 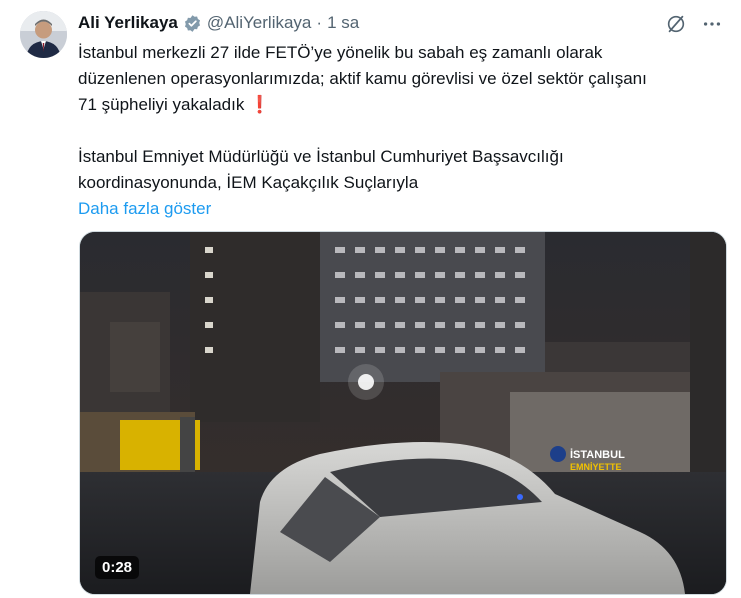 I want to click on video-duration: 0:28, so click(x=117, y=567).